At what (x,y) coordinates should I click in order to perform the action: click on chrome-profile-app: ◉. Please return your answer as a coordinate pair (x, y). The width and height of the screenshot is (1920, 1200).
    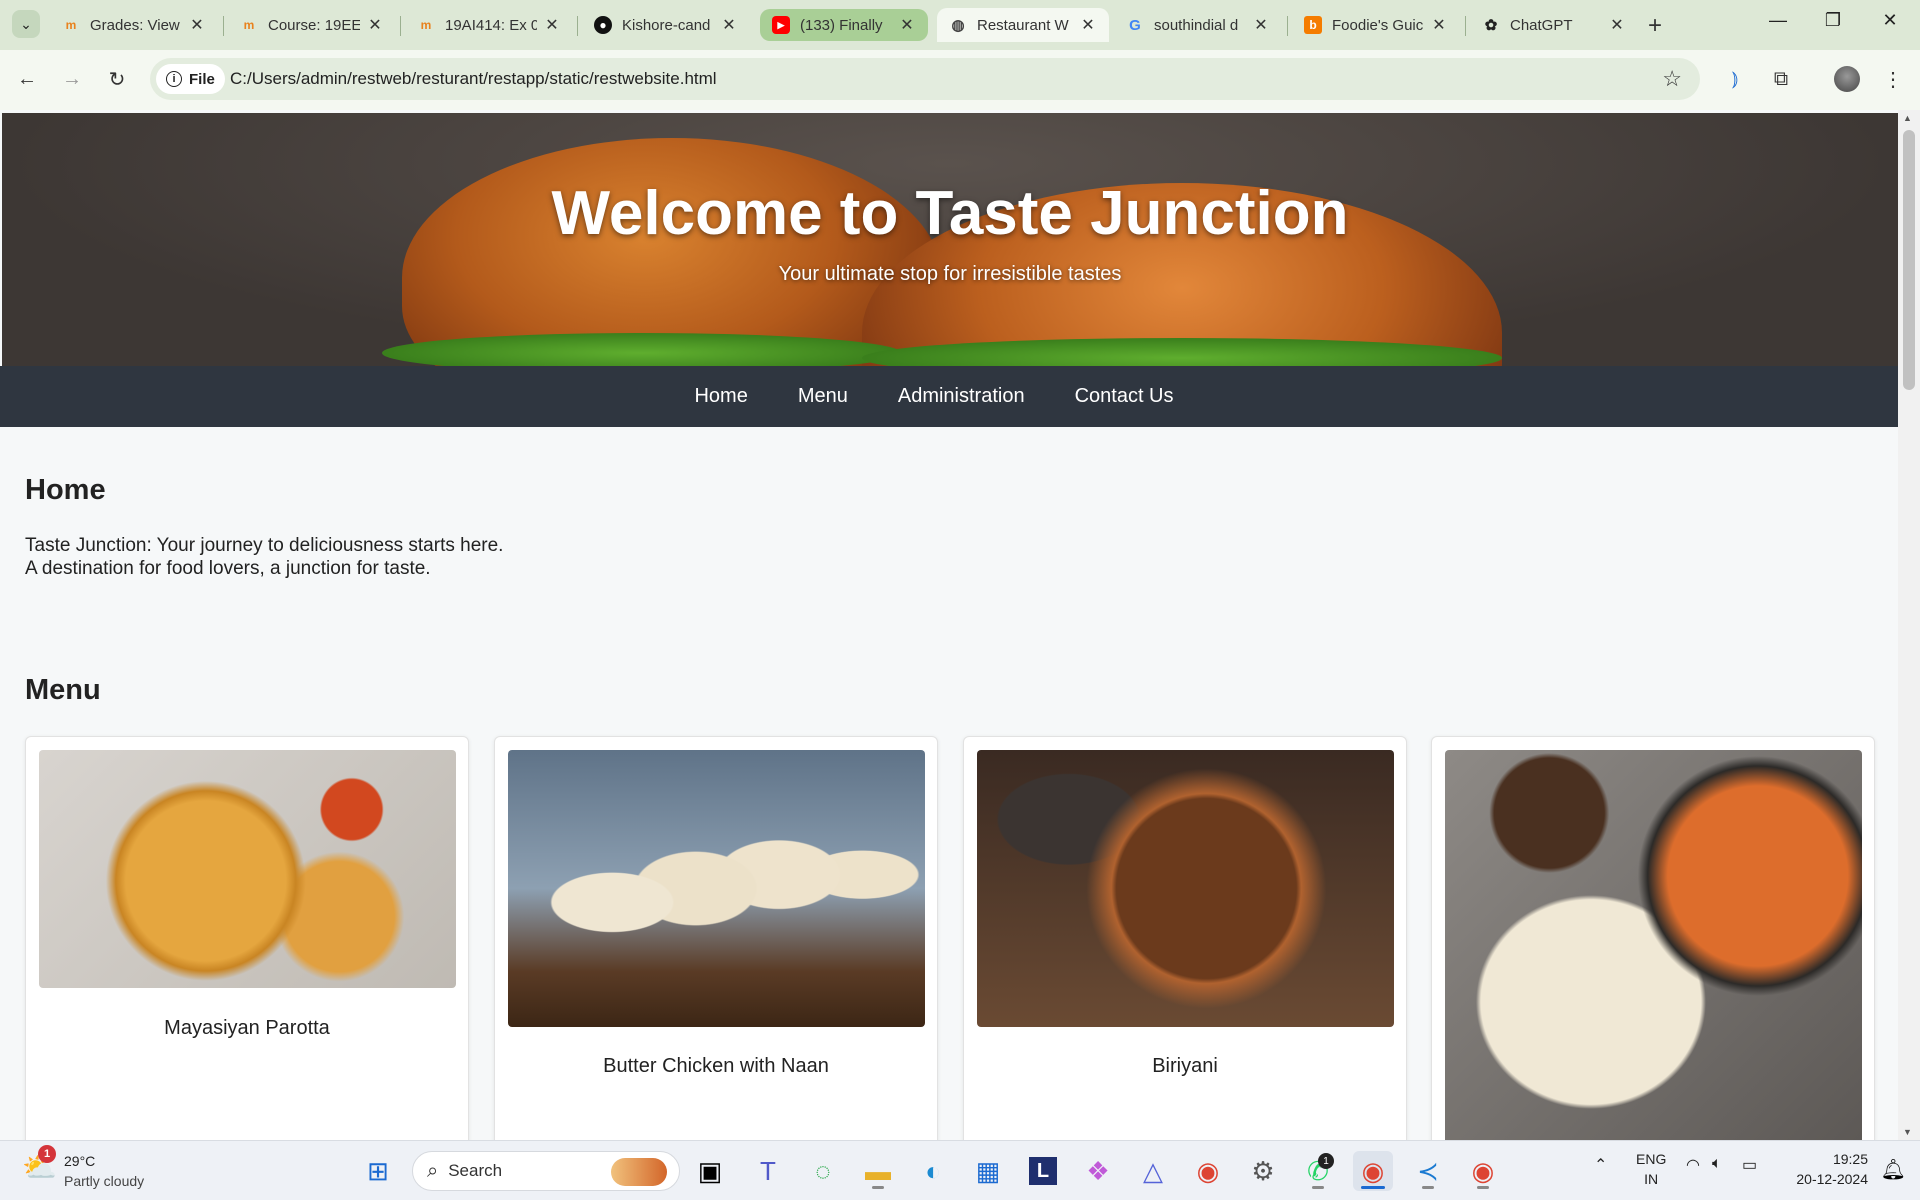
    Looking at the image, I should click on (1483, 1171).